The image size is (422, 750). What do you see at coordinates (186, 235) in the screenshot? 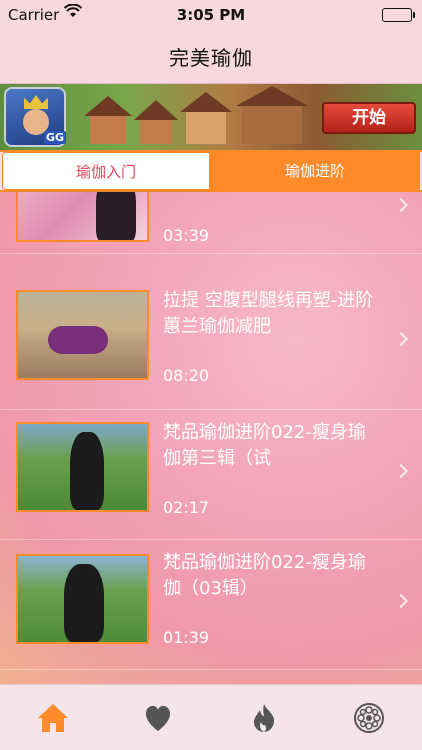
I see `video-duration: 03:39` at bounding box center [186, 235].